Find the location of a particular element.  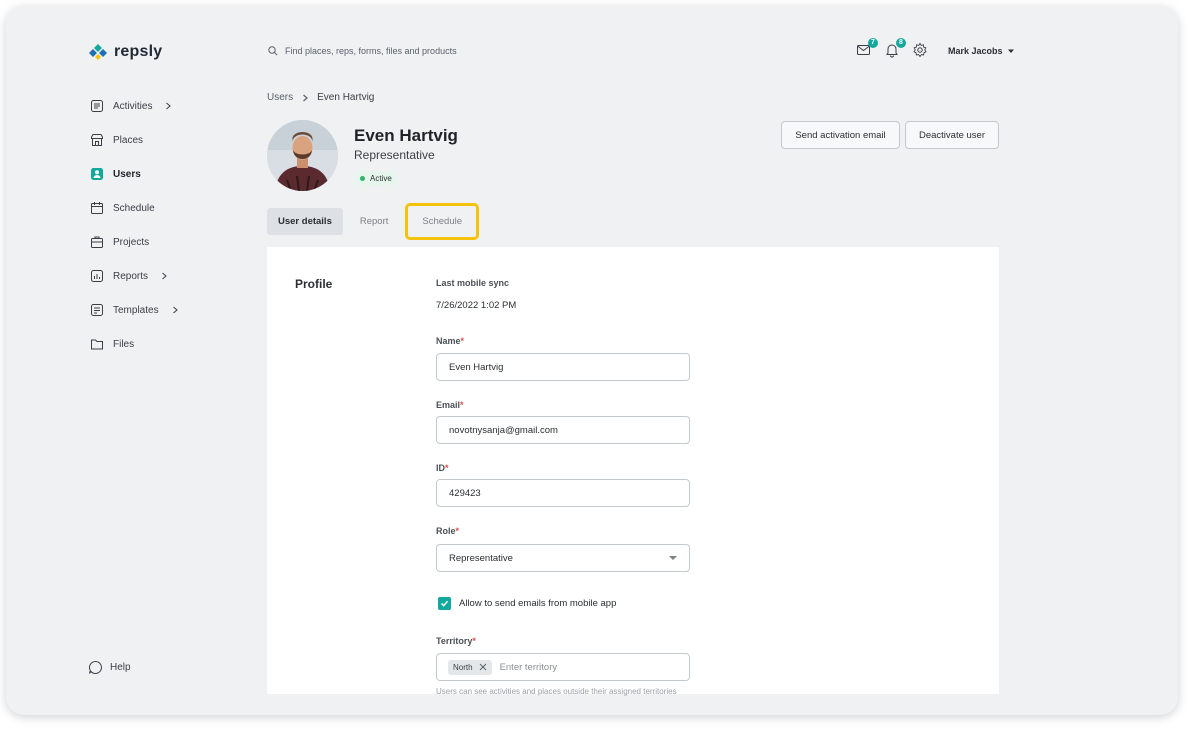

role-select-value: Representative is located at coordinates (481, 558).